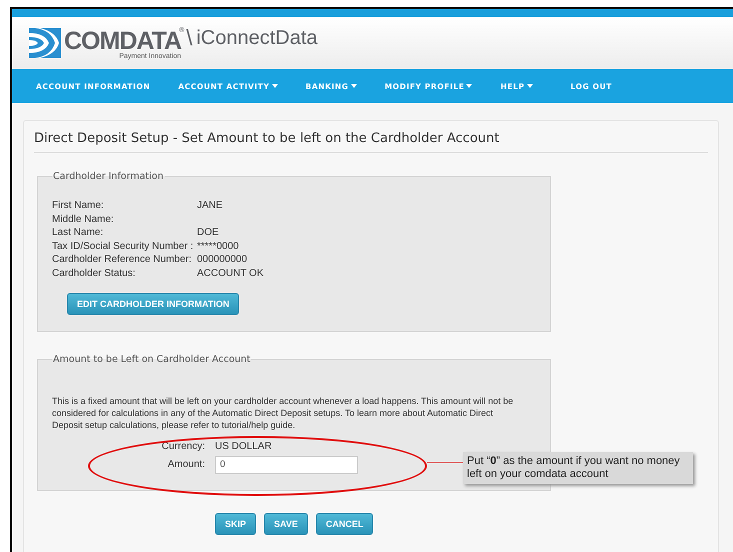  What do you see at coordinates (108, 176) in the screenshot?
I see `section-legend: Cardholder Information` at bounding box center [108, 176].